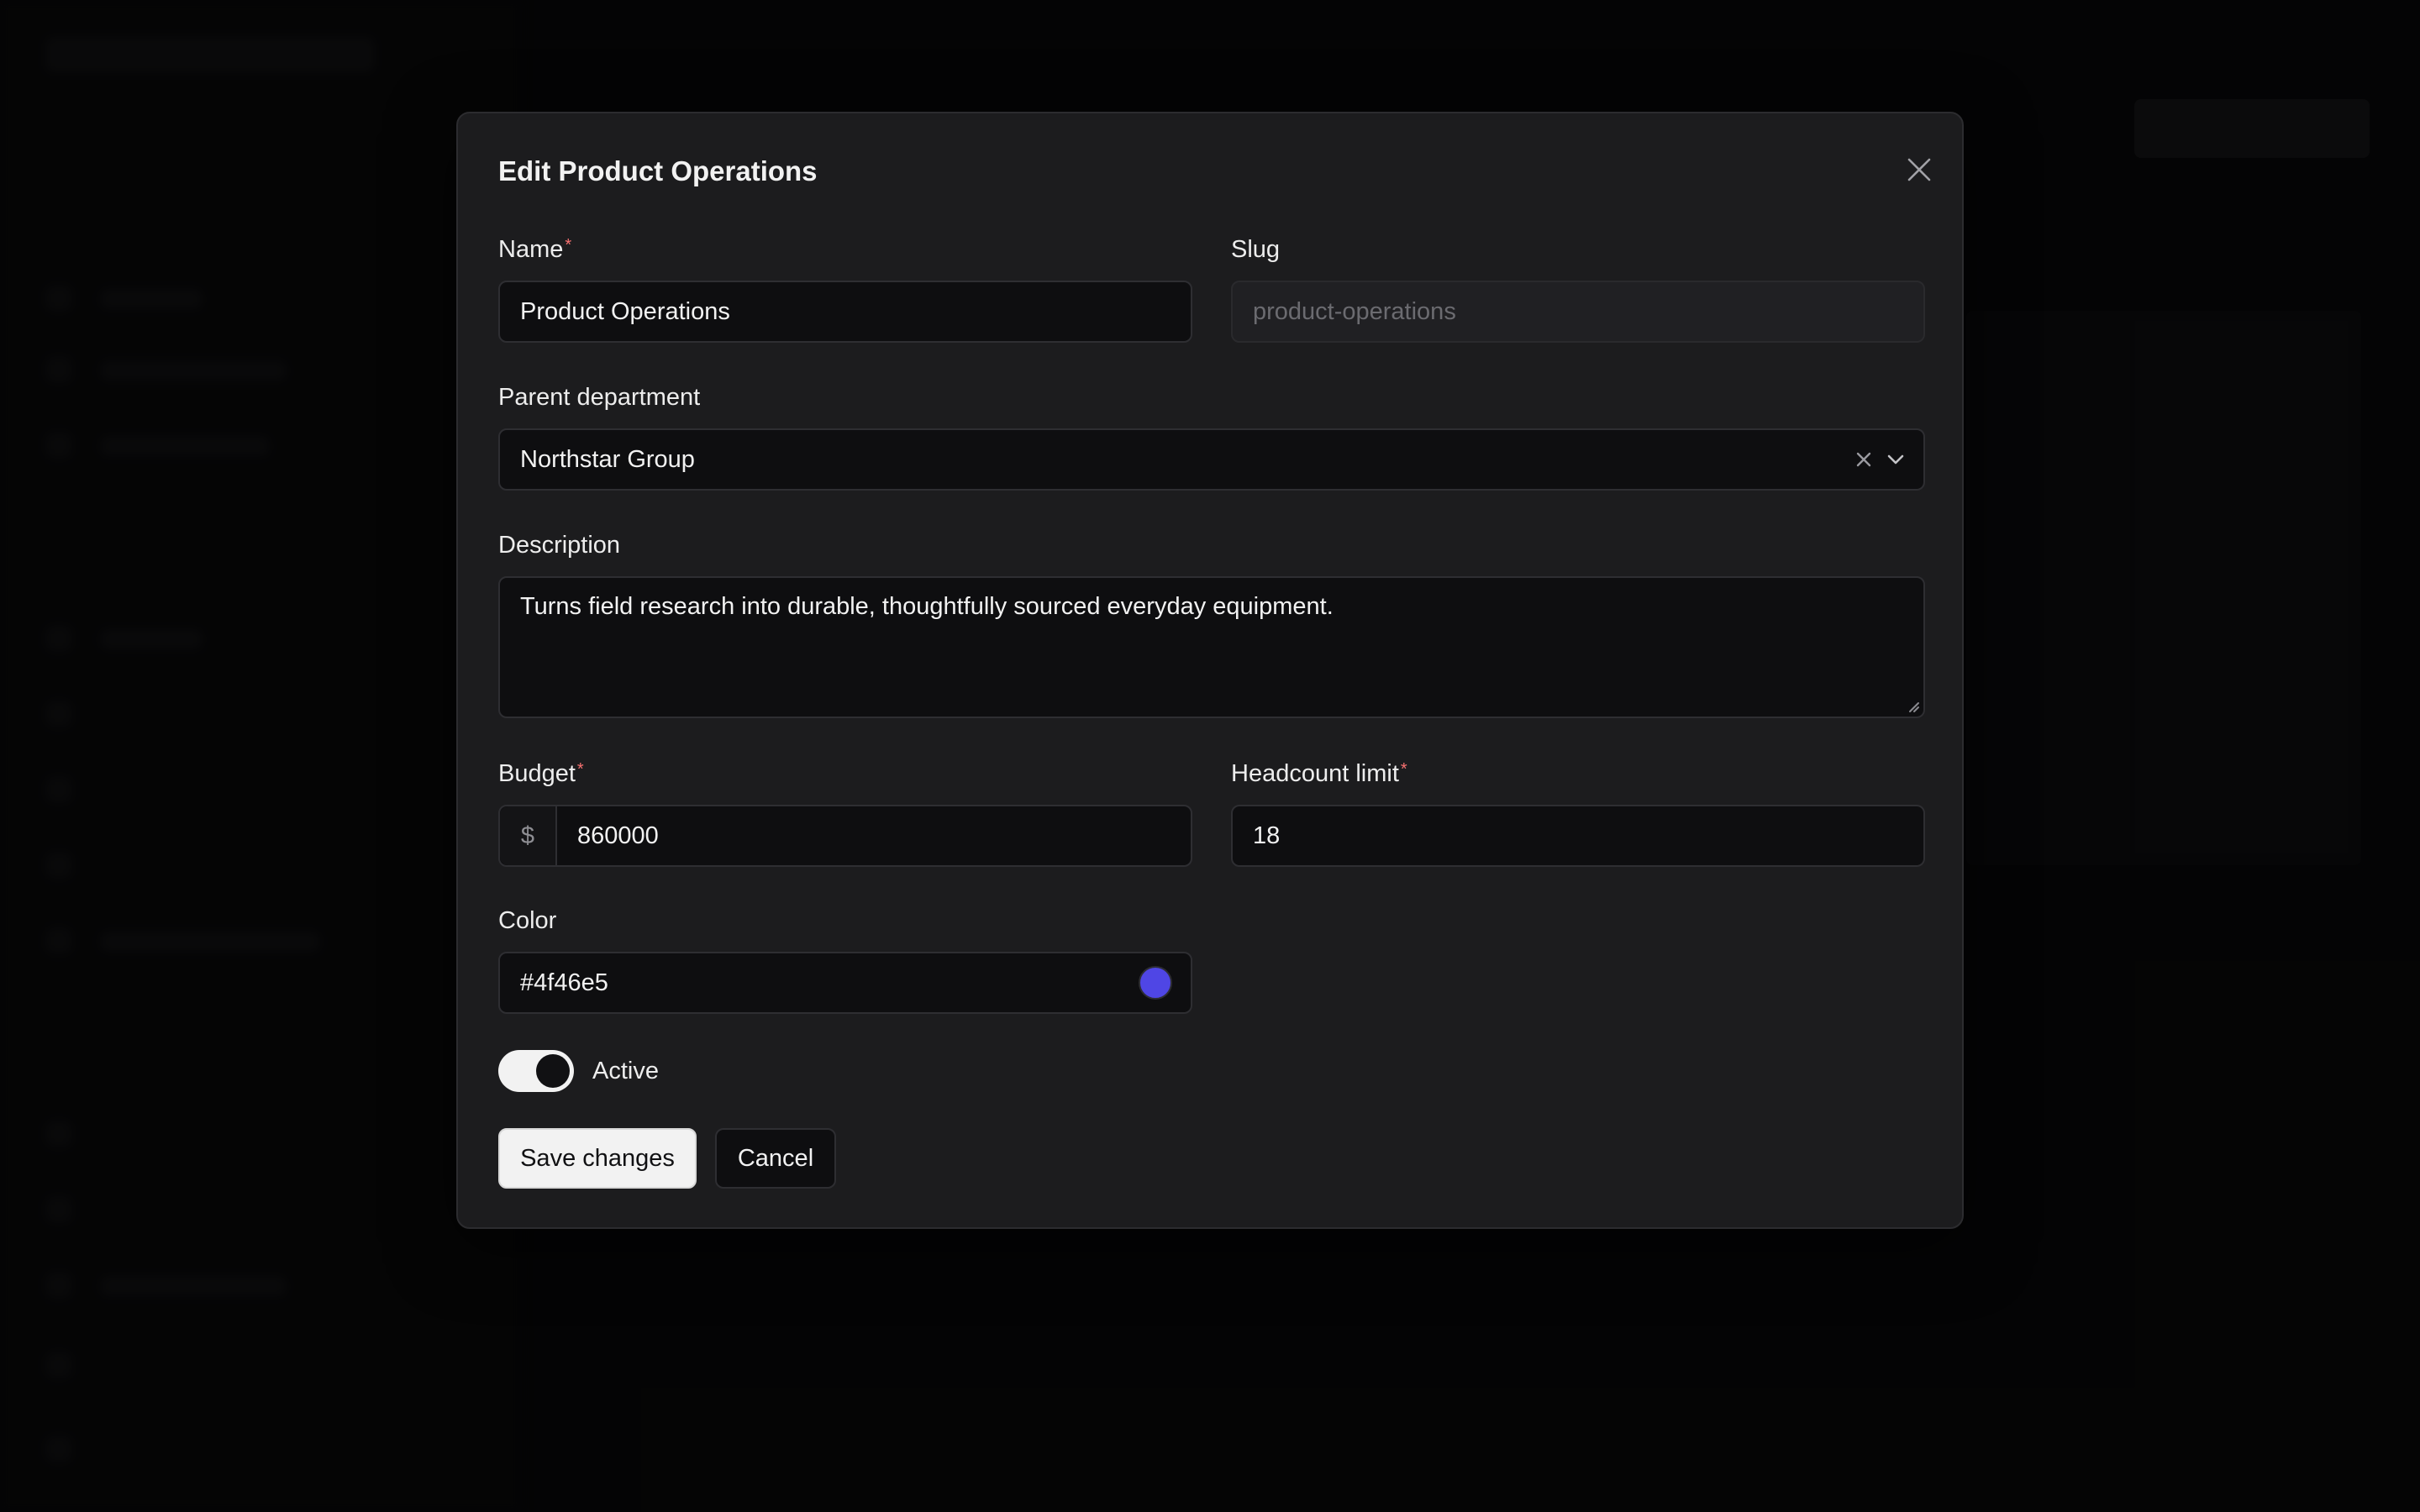 This screenshot has height=1512, width=2420. What do you see at coordinates (564, 982) in the screenshot?
I see `color-value: #4f46e5` at bounding box center [564, 982].